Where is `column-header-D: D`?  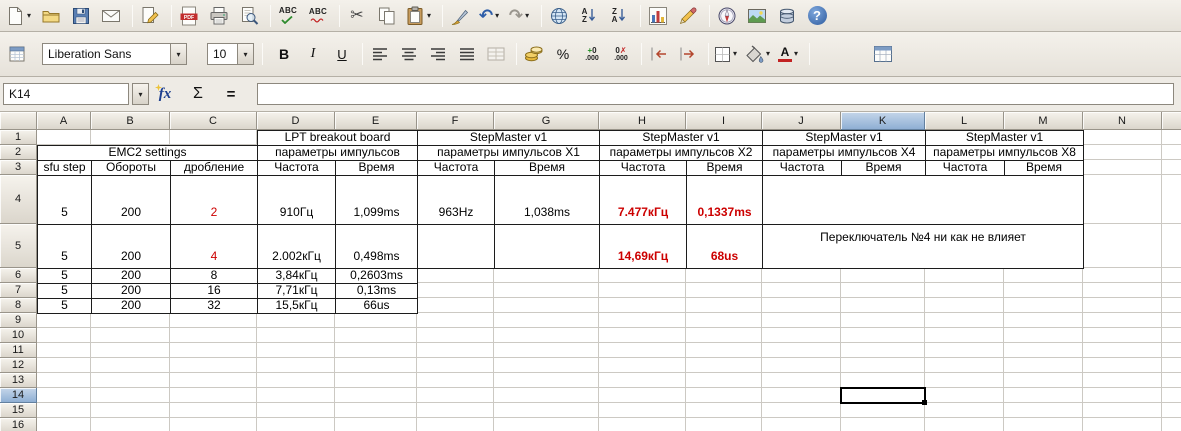 column-header-D: D is located at coordinates (296, 121).